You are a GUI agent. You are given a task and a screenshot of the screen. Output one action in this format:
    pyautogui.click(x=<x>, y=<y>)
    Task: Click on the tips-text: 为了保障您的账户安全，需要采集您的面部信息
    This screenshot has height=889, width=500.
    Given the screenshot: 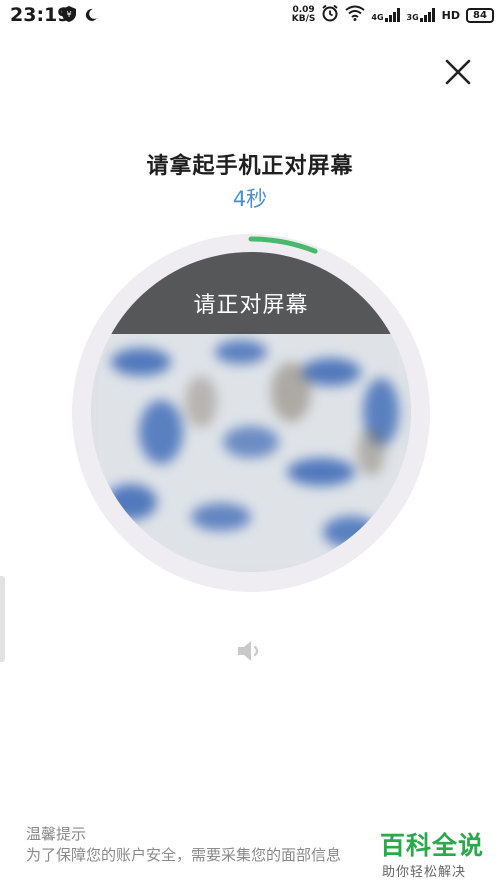 What is the action you would take?
    pyautogui.click(x=184, y=855)
    